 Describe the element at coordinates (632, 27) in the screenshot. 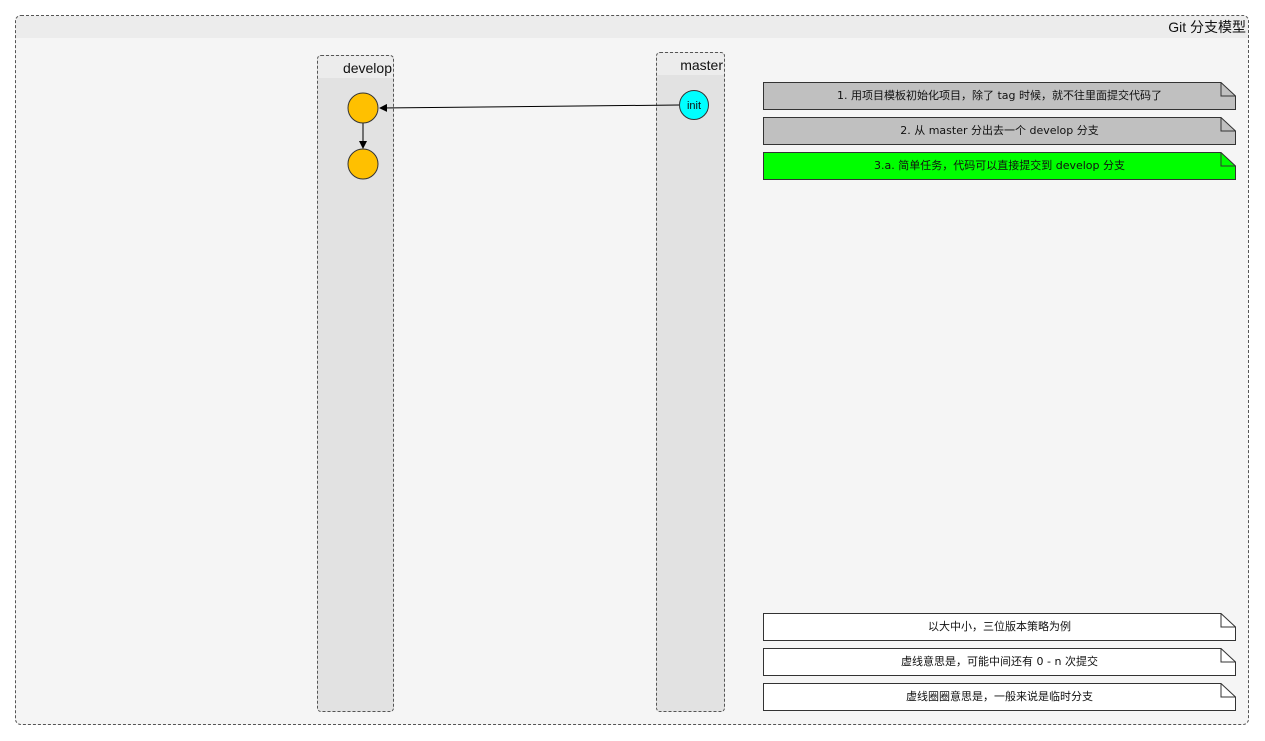

I see `frame-header: Git 分支模型` at that location.